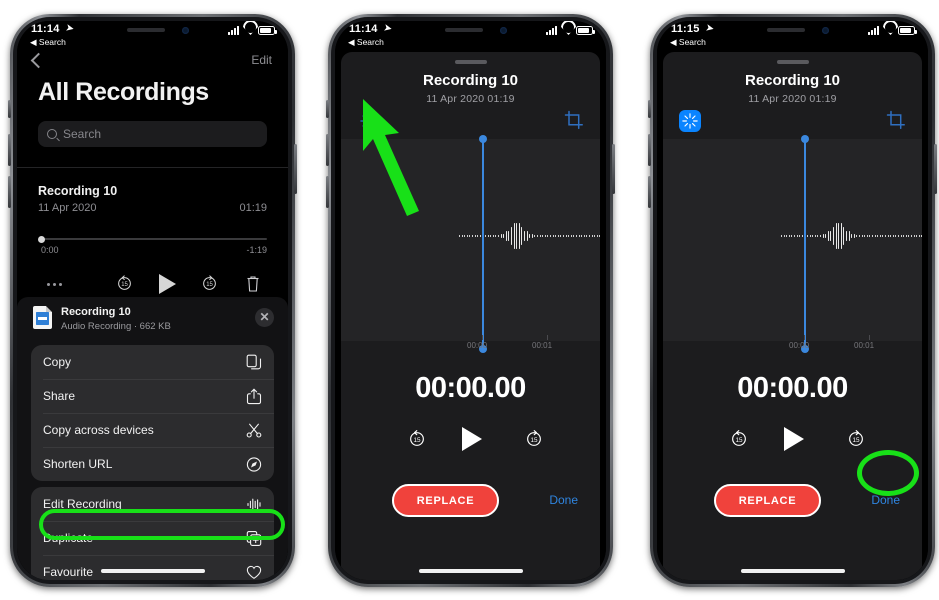 This screenshot has width=939, height=600. I want to click on menu-item-edit-recording: Edit Recording, so click(152, 504).